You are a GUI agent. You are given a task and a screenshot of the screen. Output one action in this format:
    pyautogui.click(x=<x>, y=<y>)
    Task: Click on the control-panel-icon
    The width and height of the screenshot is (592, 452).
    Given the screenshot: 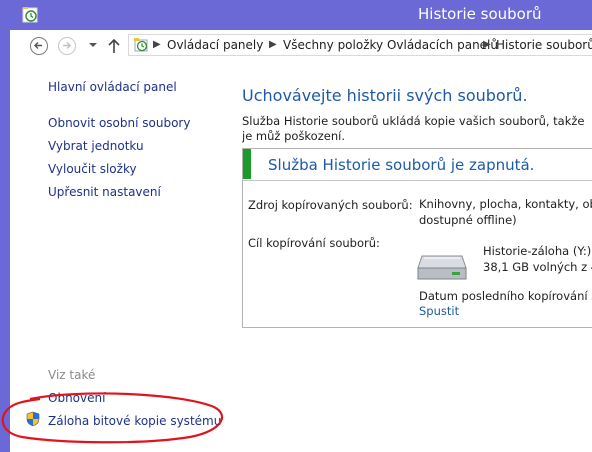 What is the action you would take?
    pyautogui.click(x=141, y=45)
    